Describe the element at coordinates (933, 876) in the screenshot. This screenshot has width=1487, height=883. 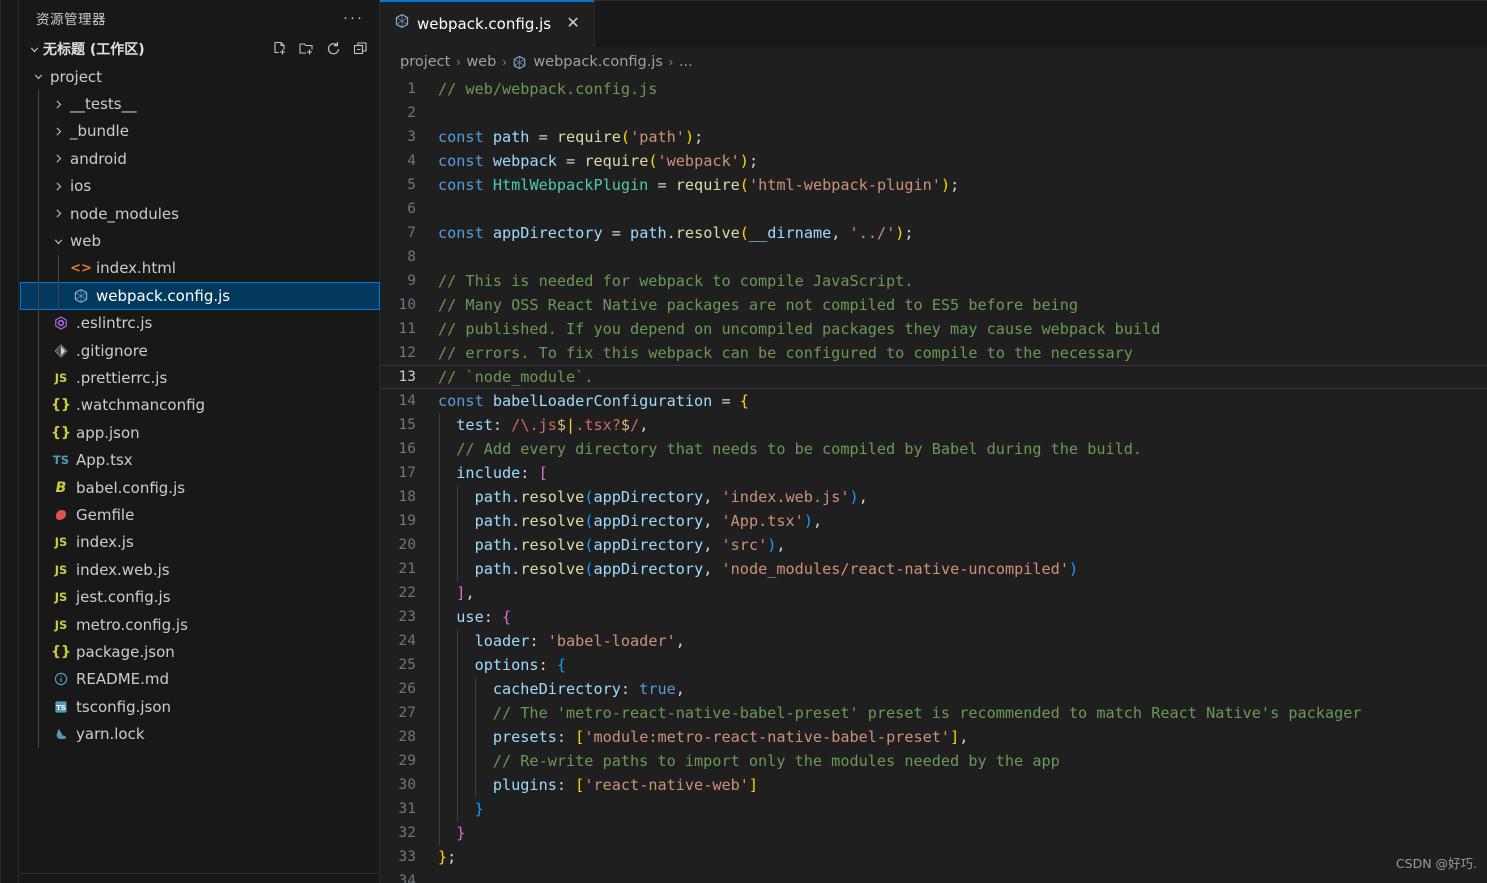
I see `code-line: 34` at that location.